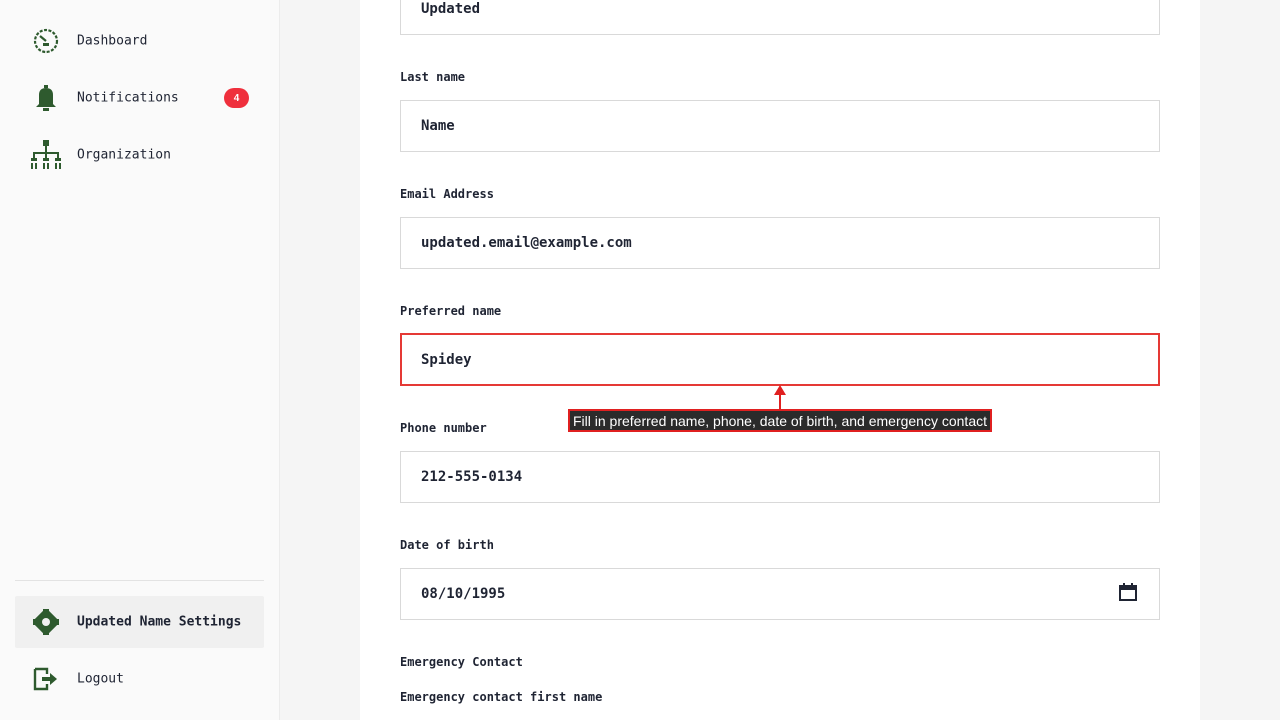  Describe the element at coordinates (461, 662) in the screenshot. I see `emergency-contact-heading: Emergency Contact` at that location.